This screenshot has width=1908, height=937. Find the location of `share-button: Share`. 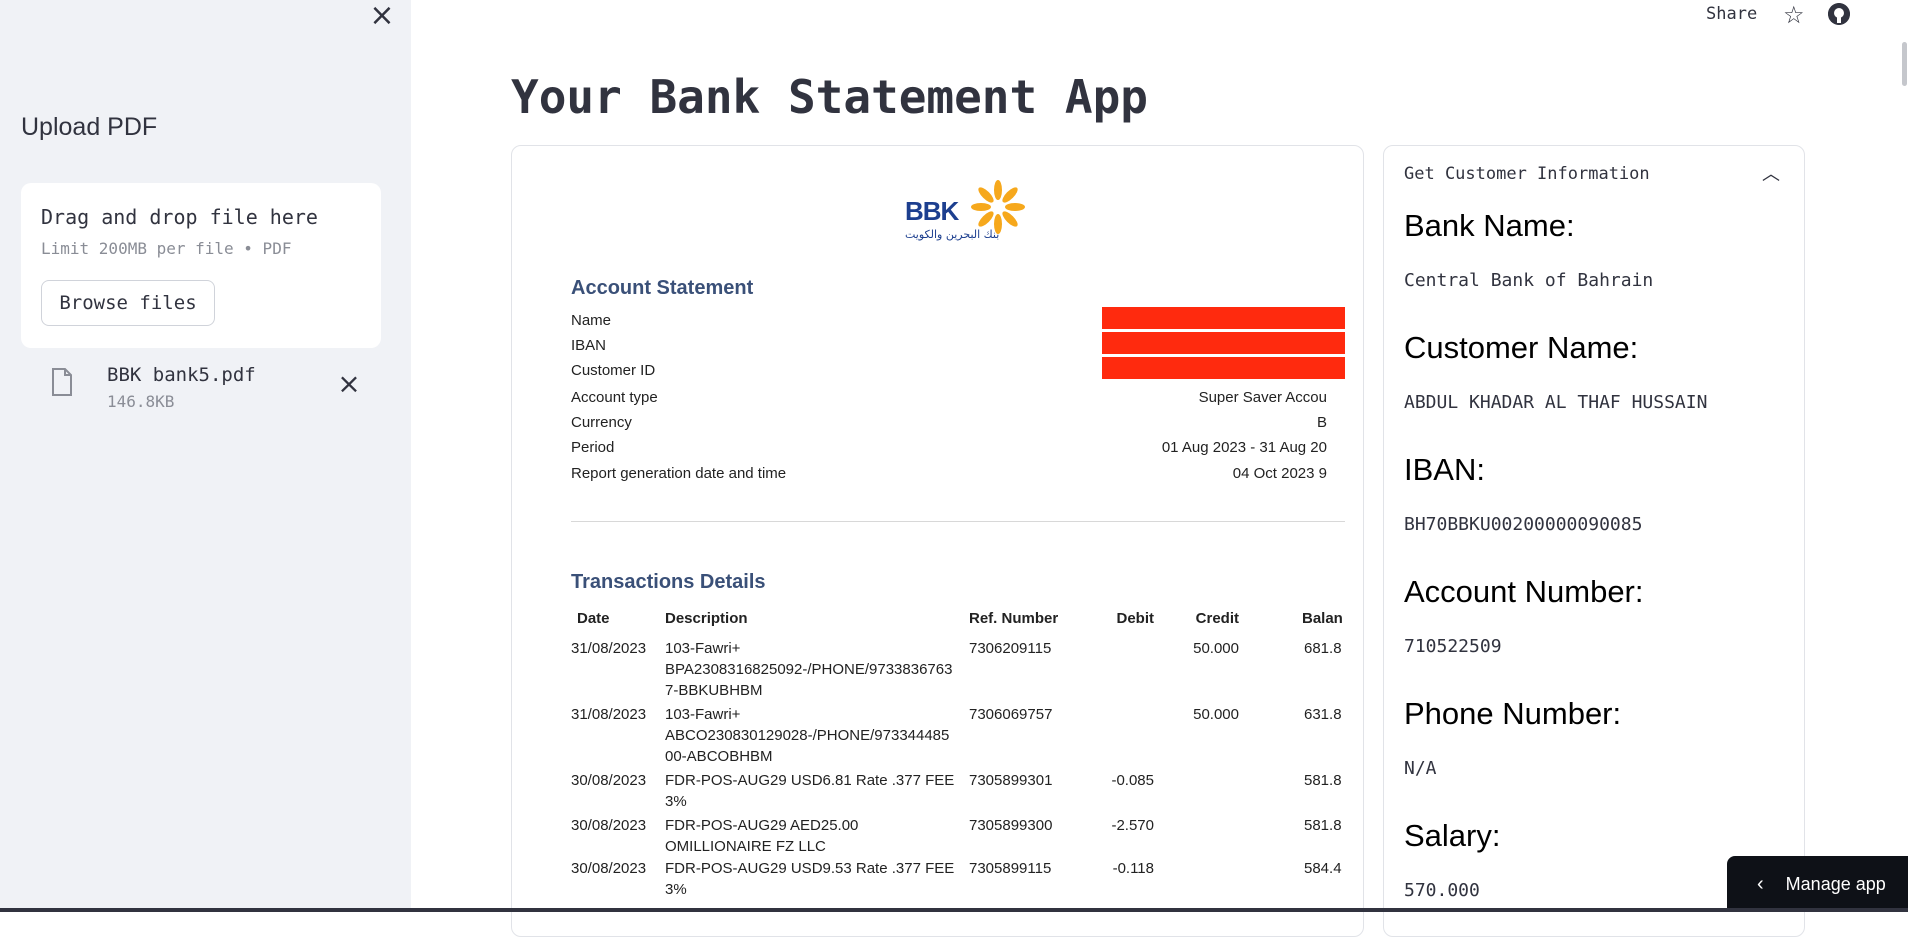

share-button: Share is located at coordinates (1731, 14).